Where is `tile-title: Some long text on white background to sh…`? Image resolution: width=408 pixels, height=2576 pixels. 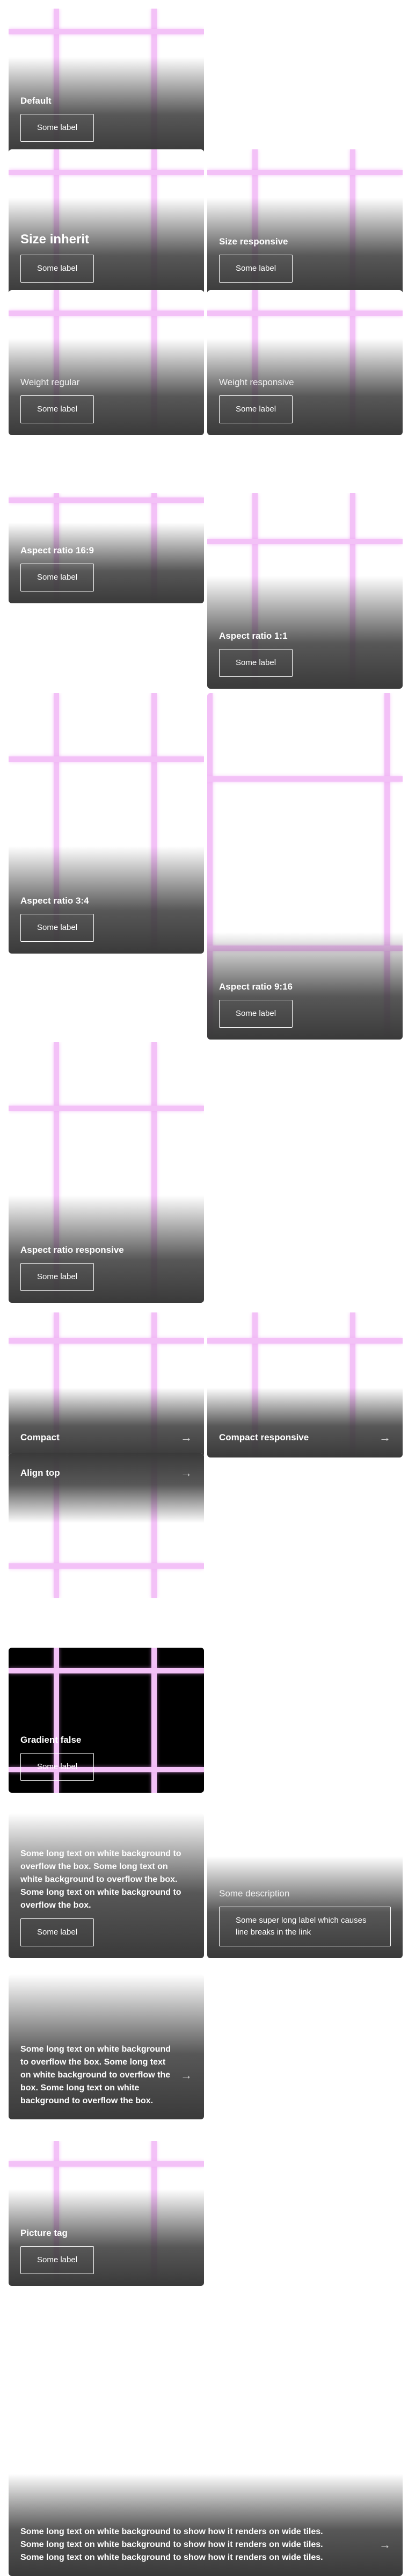
tile-title: Some long text on white background to sh… is located at coordinates (172, 2545).